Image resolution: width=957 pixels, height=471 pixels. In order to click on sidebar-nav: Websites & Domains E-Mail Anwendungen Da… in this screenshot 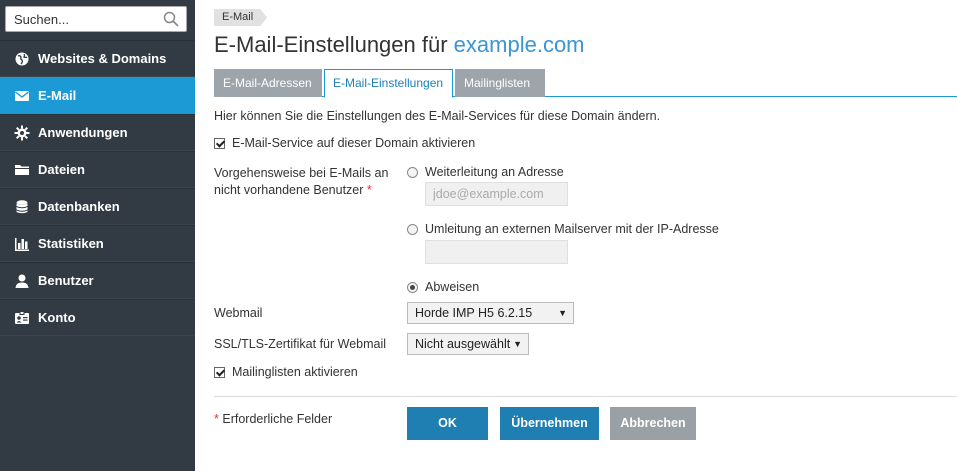, I will do `click(97, 188)`.